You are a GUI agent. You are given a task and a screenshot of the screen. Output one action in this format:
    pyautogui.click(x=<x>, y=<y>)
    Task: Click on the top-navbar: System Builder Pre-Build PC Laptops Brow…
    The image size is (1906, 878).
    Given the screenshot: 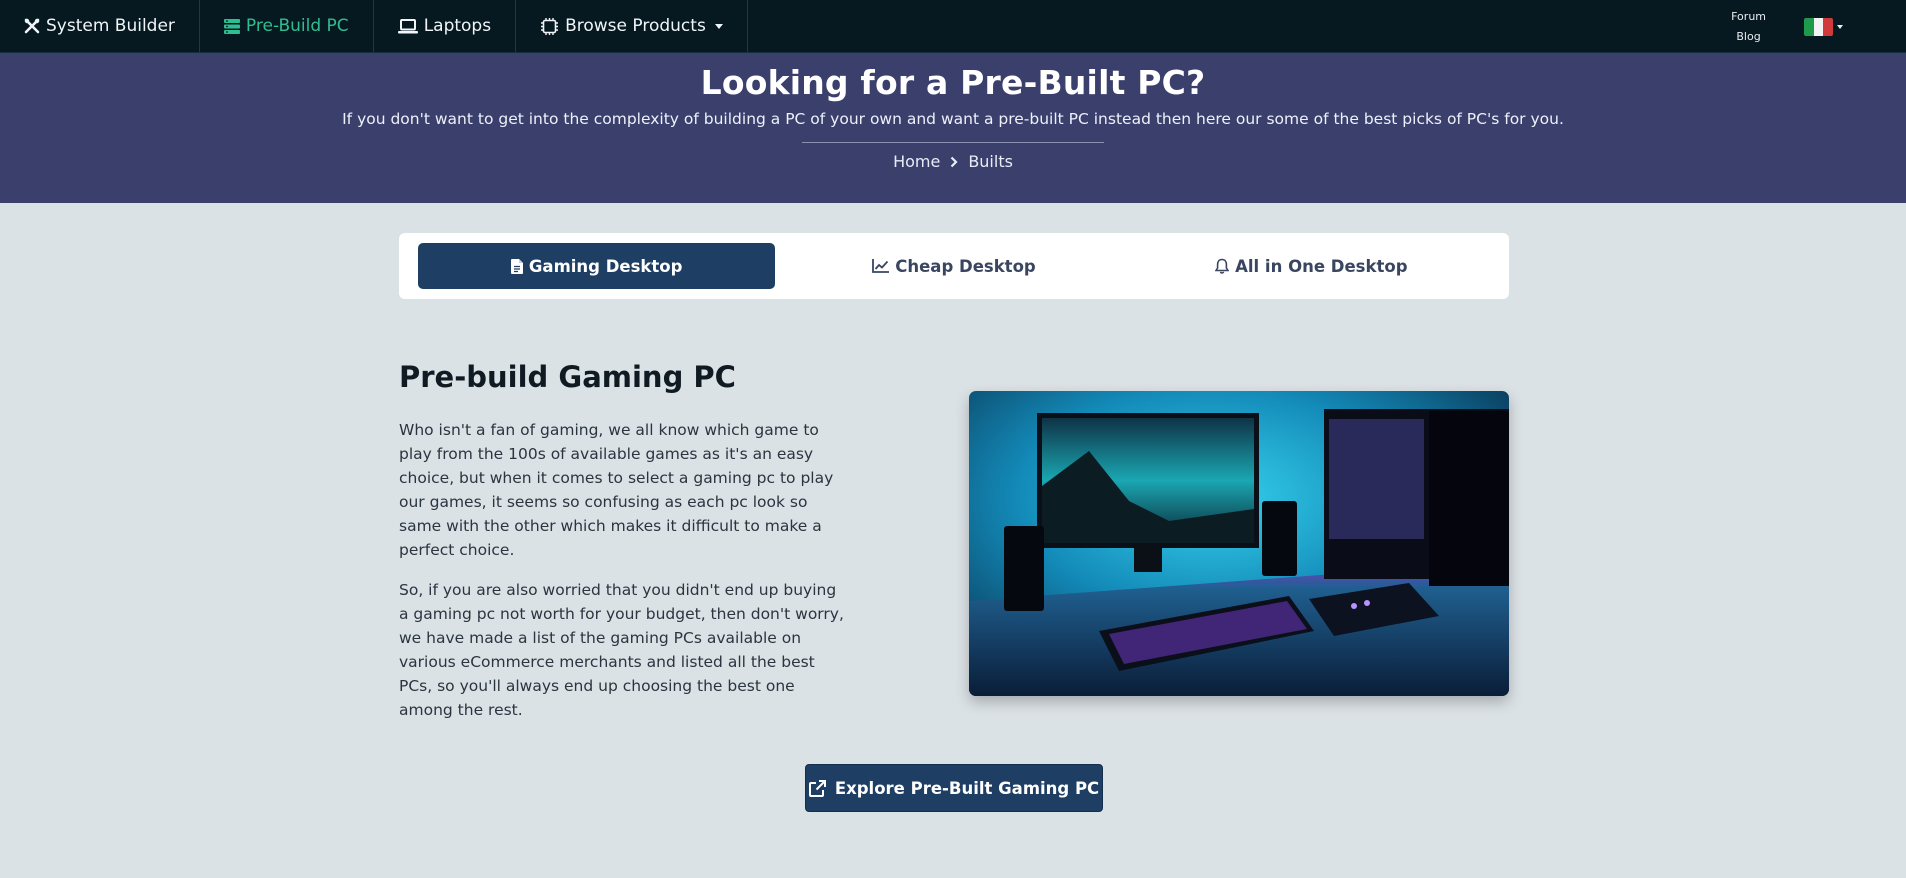 What is the action you would take?
    pyautogui.click(x=953, y=26)
    